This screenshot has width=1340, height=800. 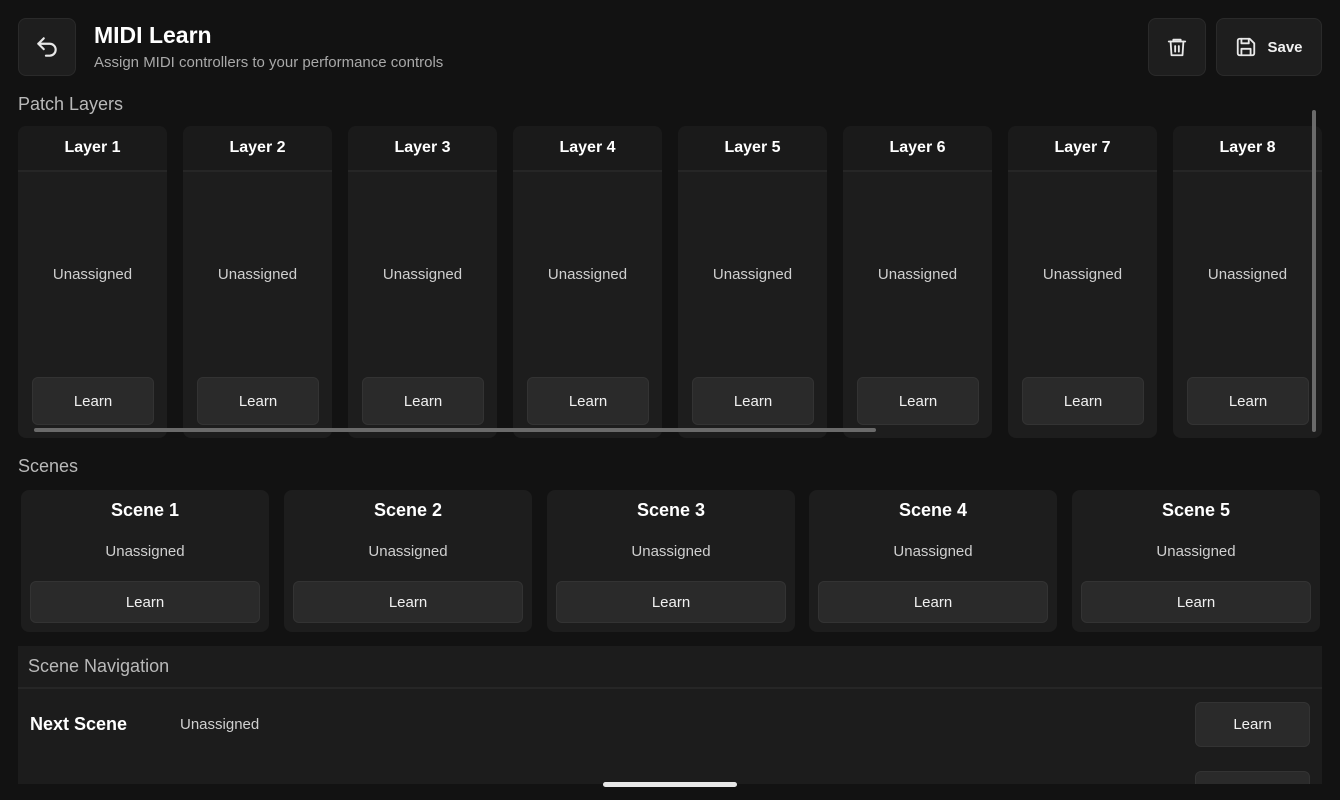 I want to click on layer-card: Layer 3 Unassigned Learn, so click(x=422, y=282).